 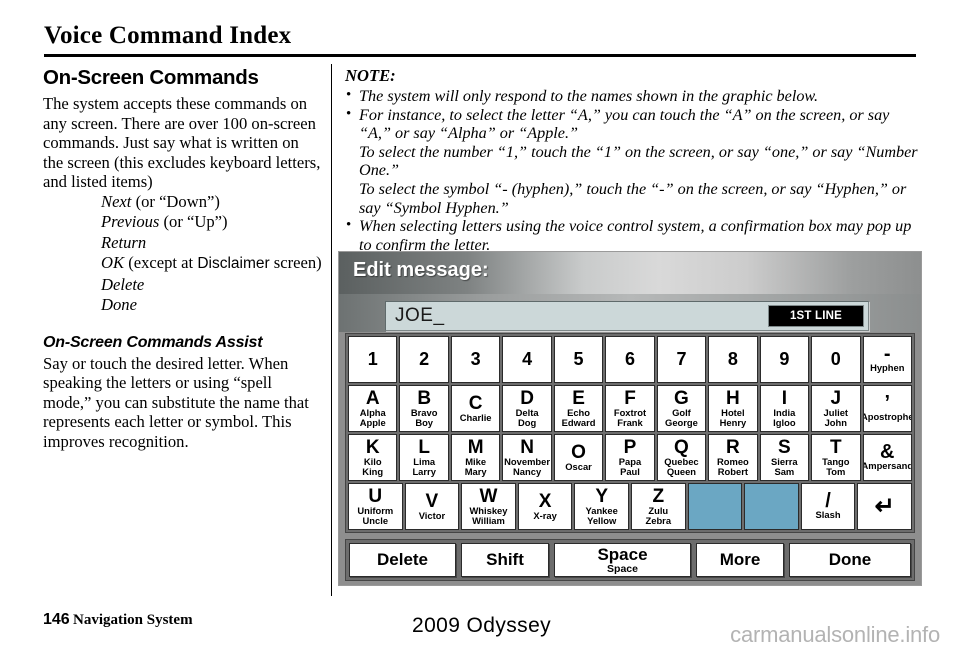 What do you see at coordinates (578, 359) in the screenshot?
I see `key-5: 5` at bounding box center [578, 359].